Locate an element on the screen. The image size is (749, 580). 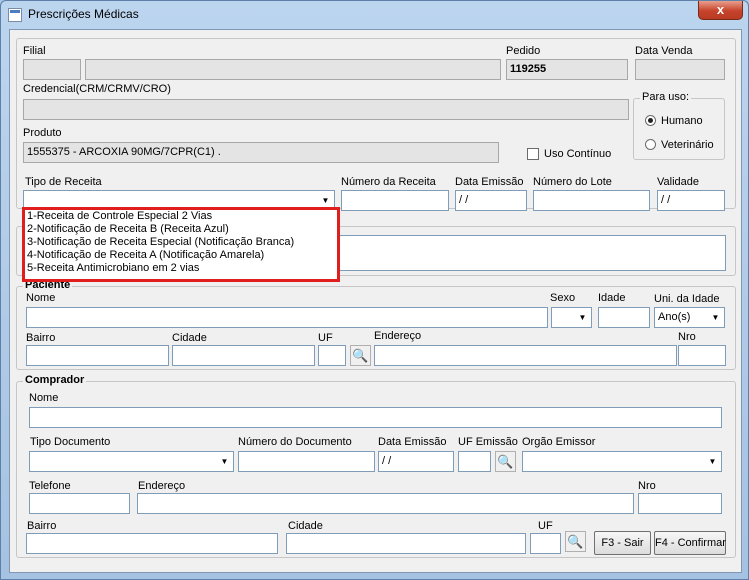
paciente-uf-field is located at coordinates (332, 355).